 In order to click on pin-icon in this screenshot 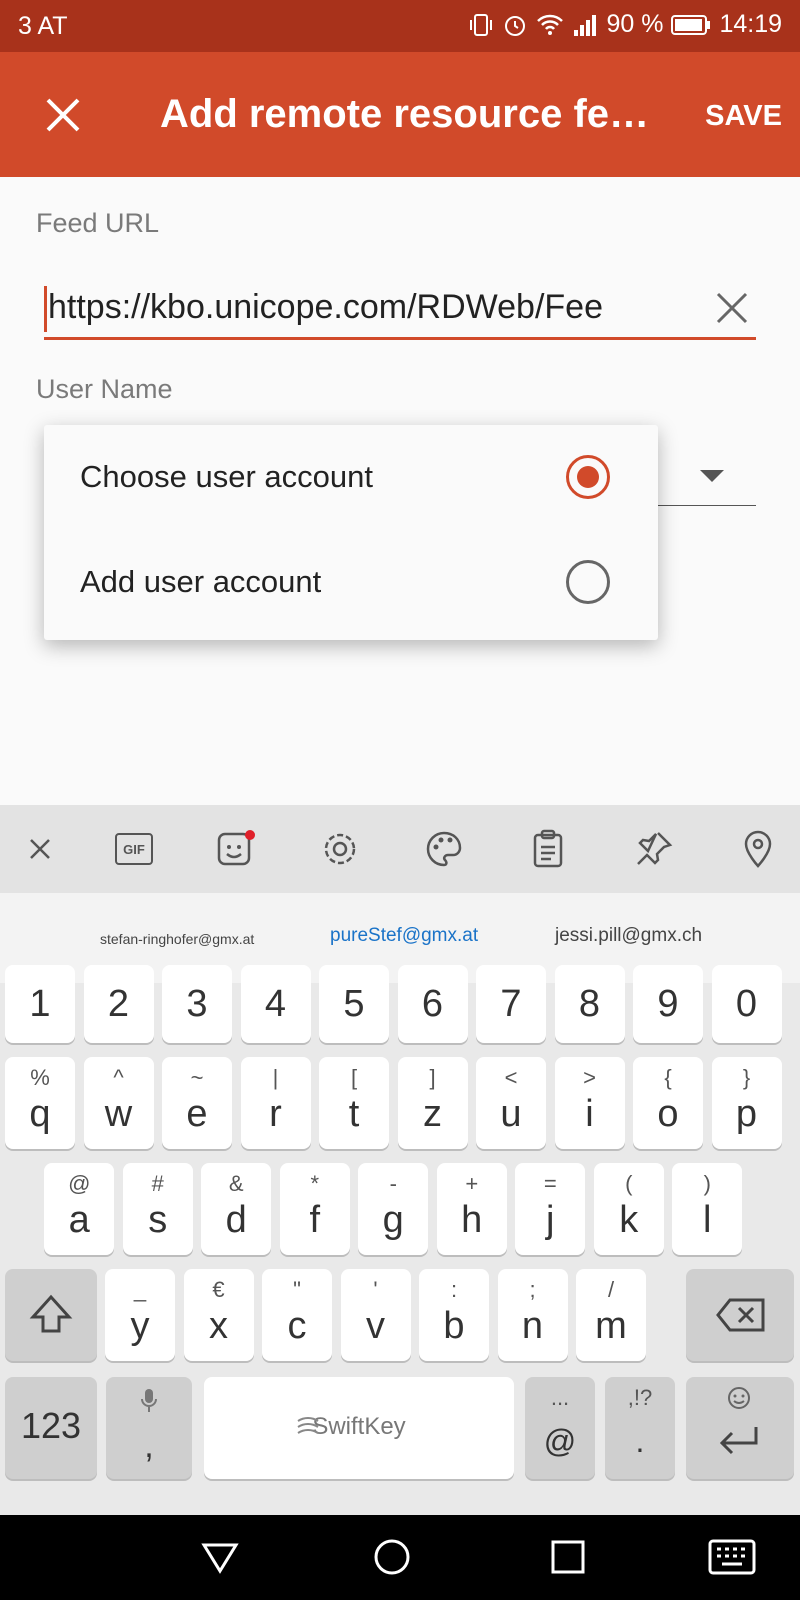, I will do `click(654, 849)`.